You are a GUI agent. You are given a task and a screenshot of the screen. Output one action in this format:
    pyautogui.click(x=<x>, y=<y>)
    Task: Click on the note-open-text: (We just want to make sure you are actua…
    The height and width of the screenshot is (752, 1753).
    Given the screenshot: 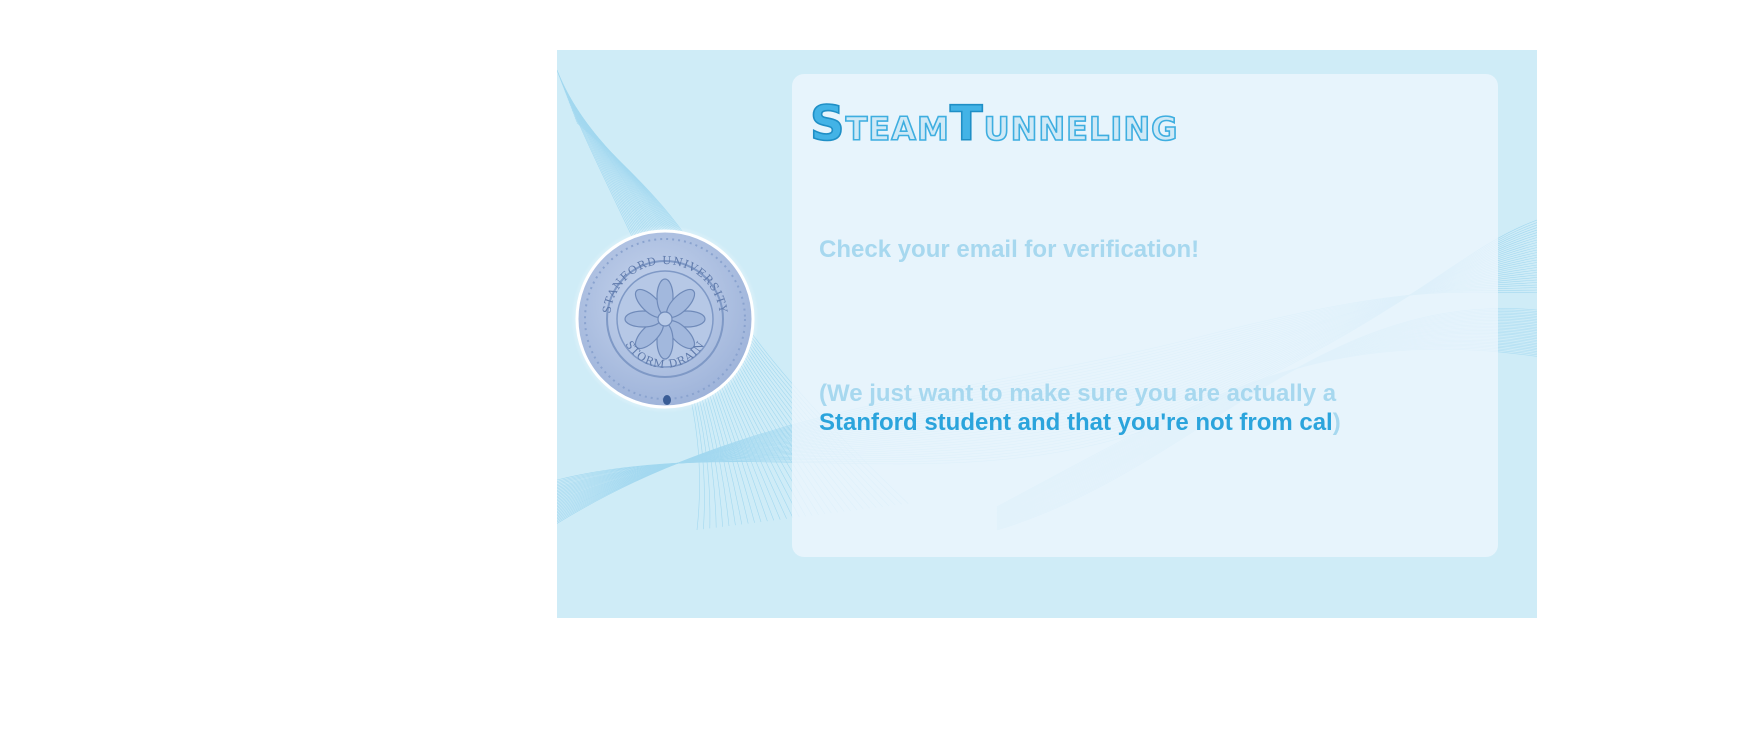 What is the action you would take?
    pyautogui.click(x=1078, y=393)
    